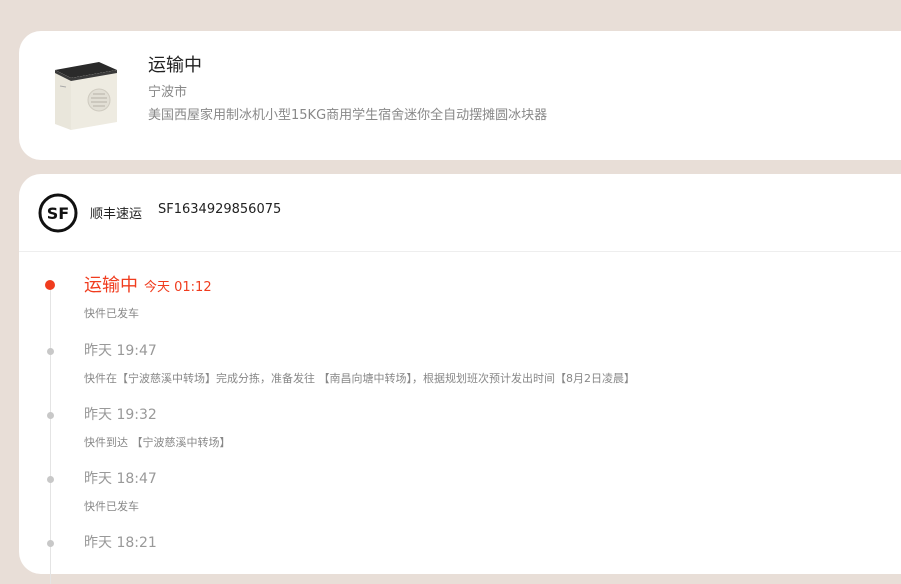 Image resolution: width=901 pixels, height=584 pixels. Describe the element at coordinates (157, 442) in the screenshot. I see `event-description: 快件到达 【宁波慈溪中转场】` at that location.